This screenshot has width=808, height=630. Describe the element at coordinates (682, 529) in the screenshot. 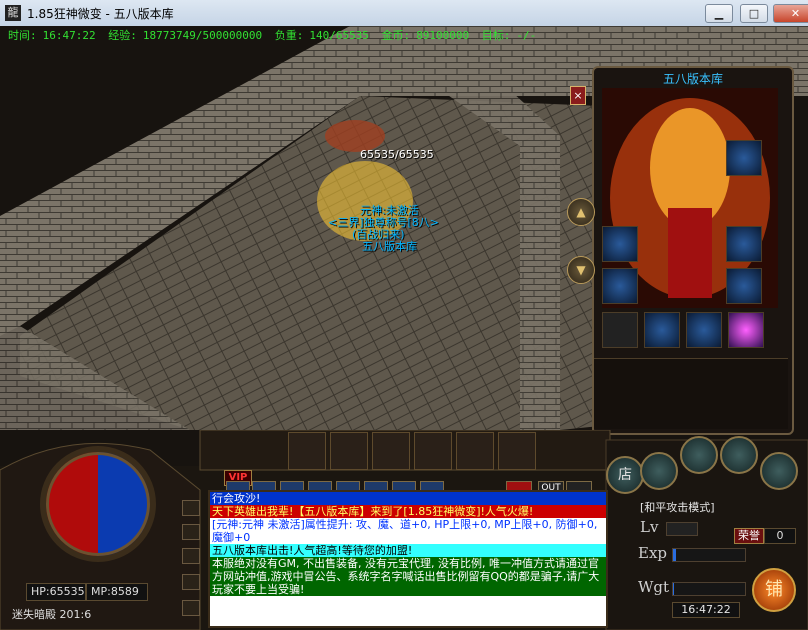

I see `level-badge` at that location.